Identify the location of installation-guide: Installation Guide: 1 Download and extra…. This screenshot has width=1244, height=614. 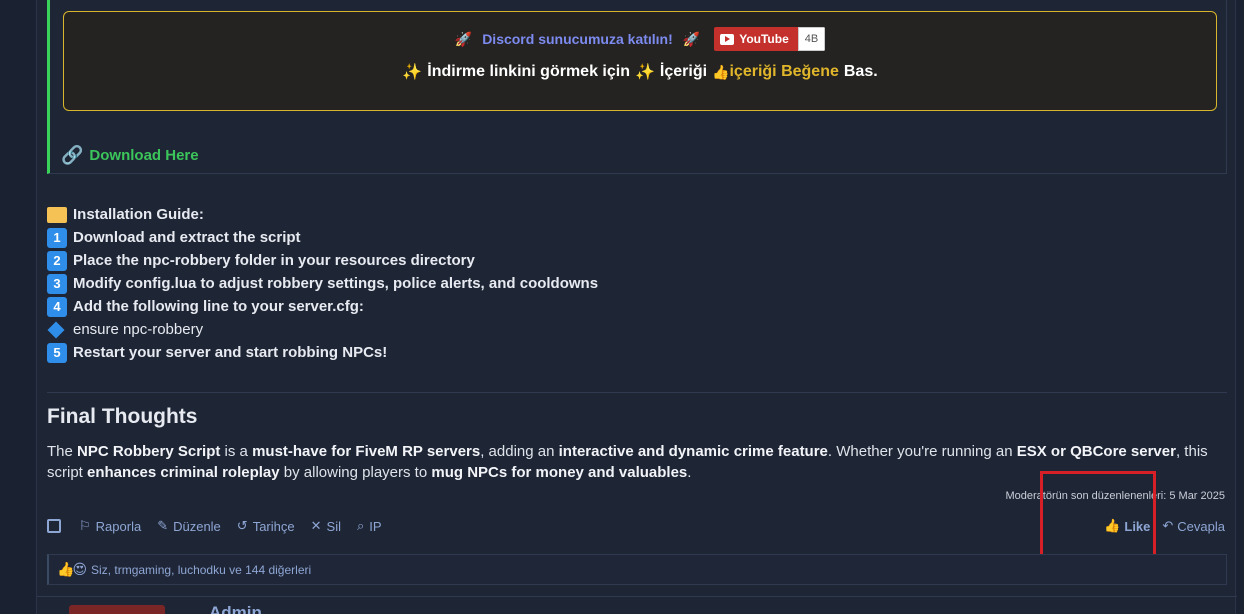
(322, 283).